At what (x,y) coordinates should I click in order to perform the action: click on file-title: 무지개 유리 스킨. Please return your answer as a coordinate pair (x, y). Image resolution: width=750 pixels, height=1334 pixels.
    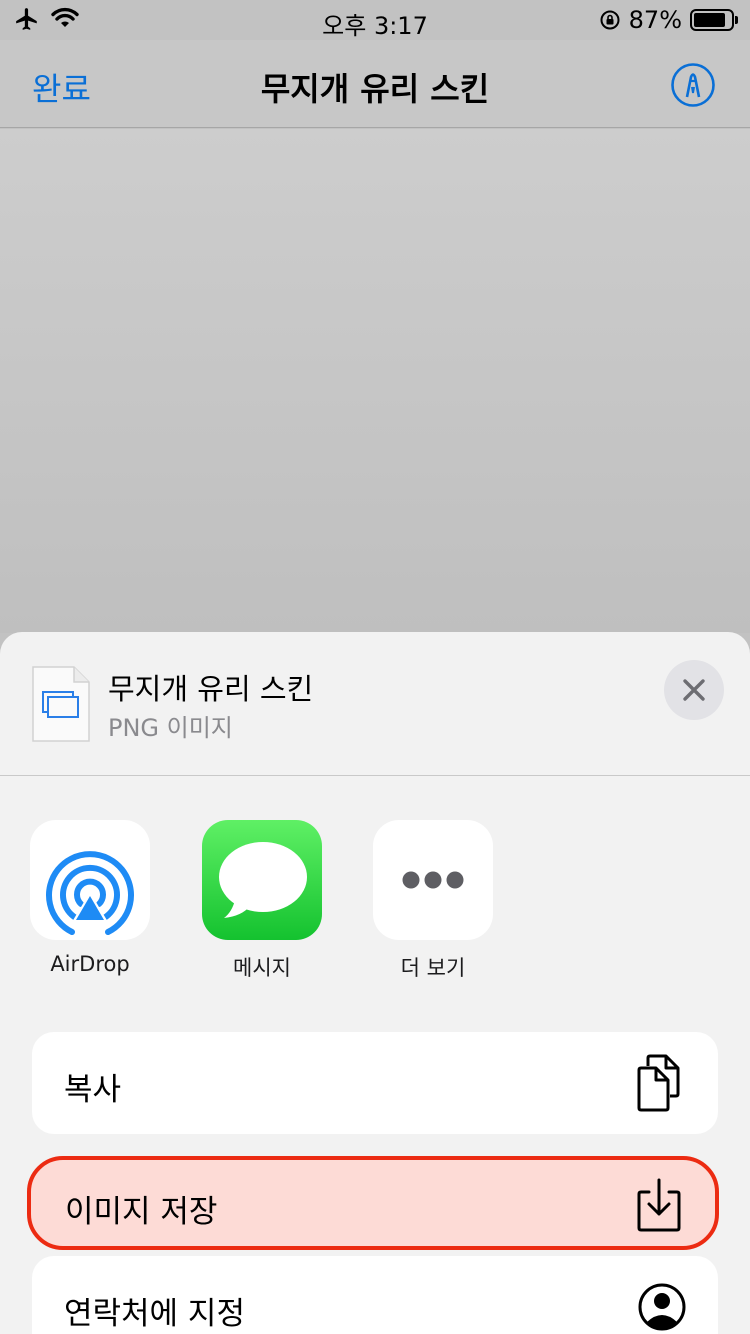
    Looking at the image, I should click on (211, 689).